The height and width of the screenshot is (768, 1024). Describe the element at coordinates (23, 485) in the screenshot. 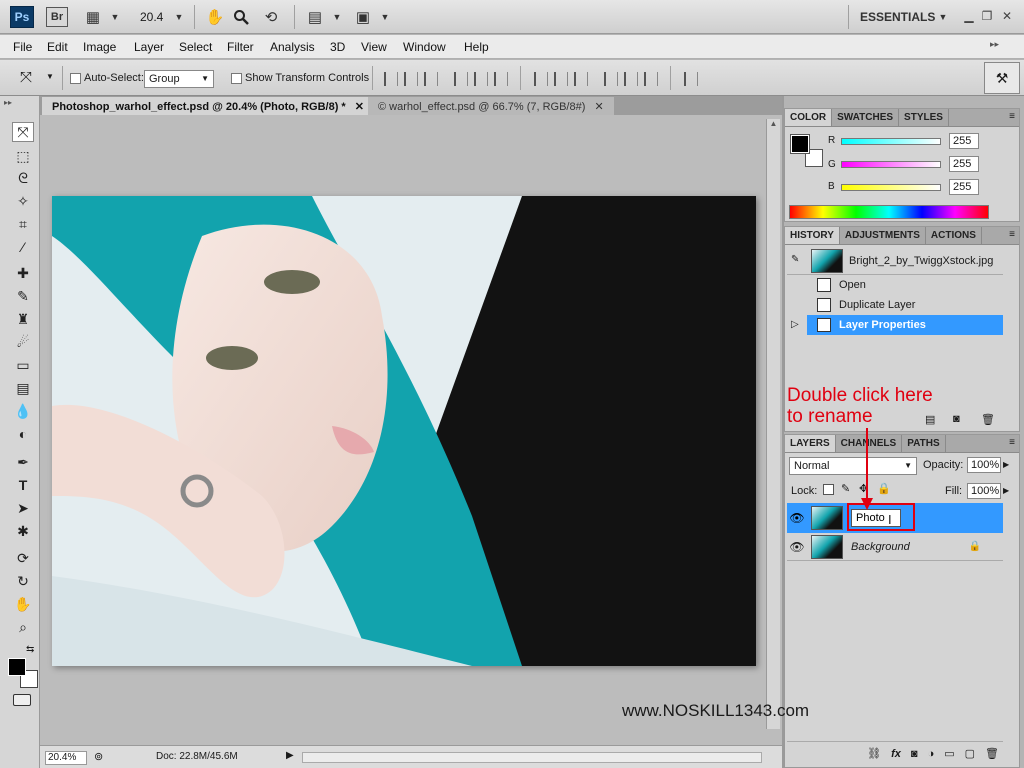

I see `type-tool-icon: T` at that location.